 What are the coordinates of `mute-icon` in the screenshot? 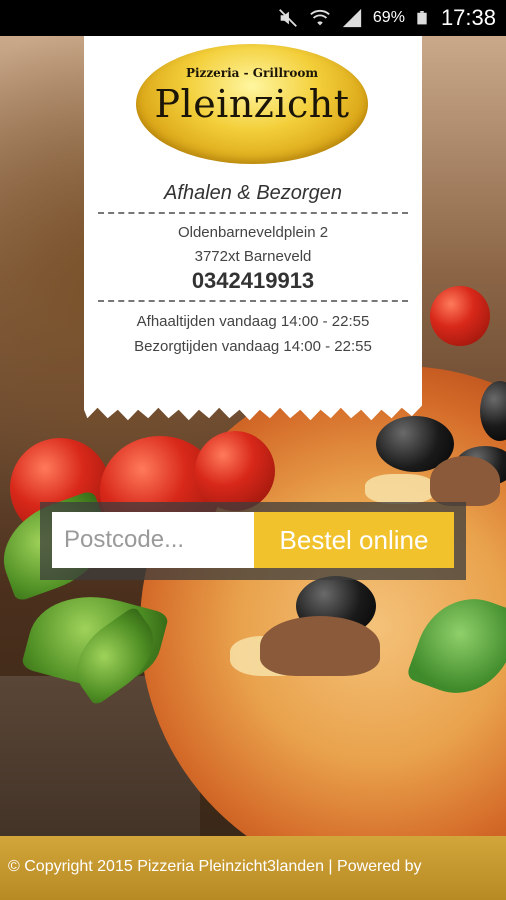 It's located at (288, 18).